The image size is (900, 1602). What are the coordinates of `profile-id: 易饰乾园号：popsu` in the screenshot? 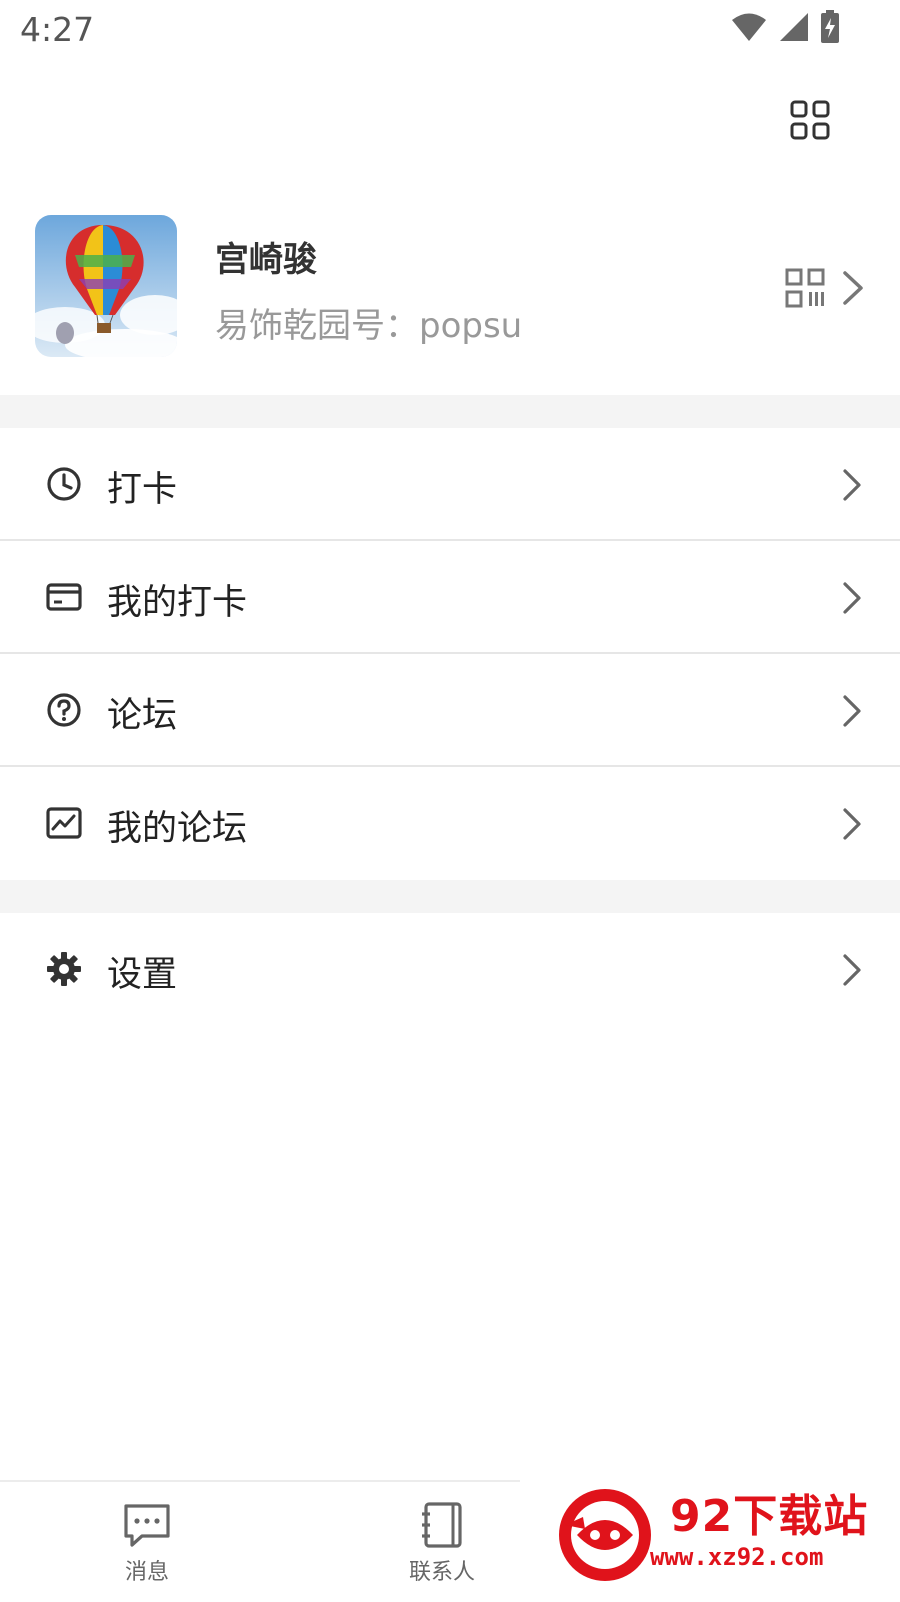 It's located at (369, 326).